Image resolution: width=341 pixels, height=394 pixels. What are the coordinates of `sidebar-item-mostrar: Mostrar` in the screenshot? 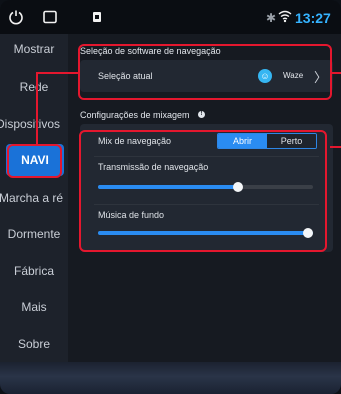 It's located at (34, 49).